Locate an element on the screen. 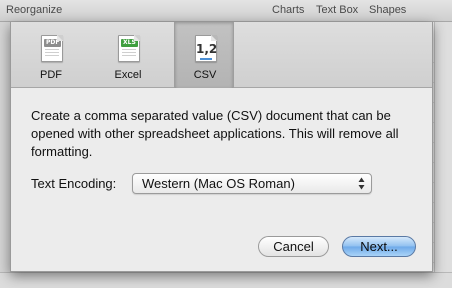  pdf-document-icon: PDF is located at coordinates (52, 48).